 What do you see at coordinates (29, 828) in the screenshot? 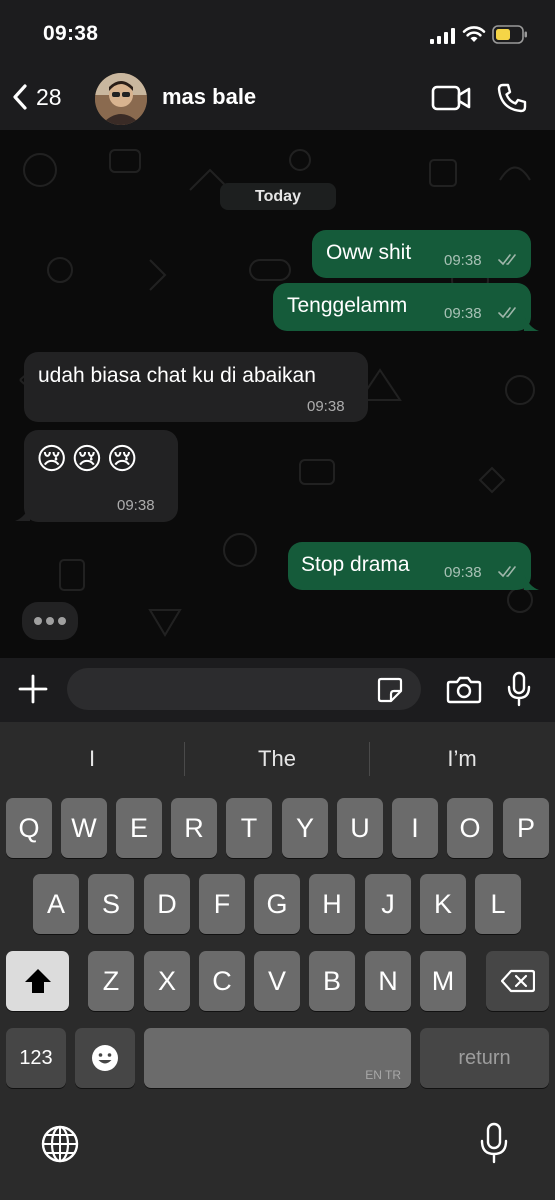
I see `key-q: Q` at bounding box center [29, 828].